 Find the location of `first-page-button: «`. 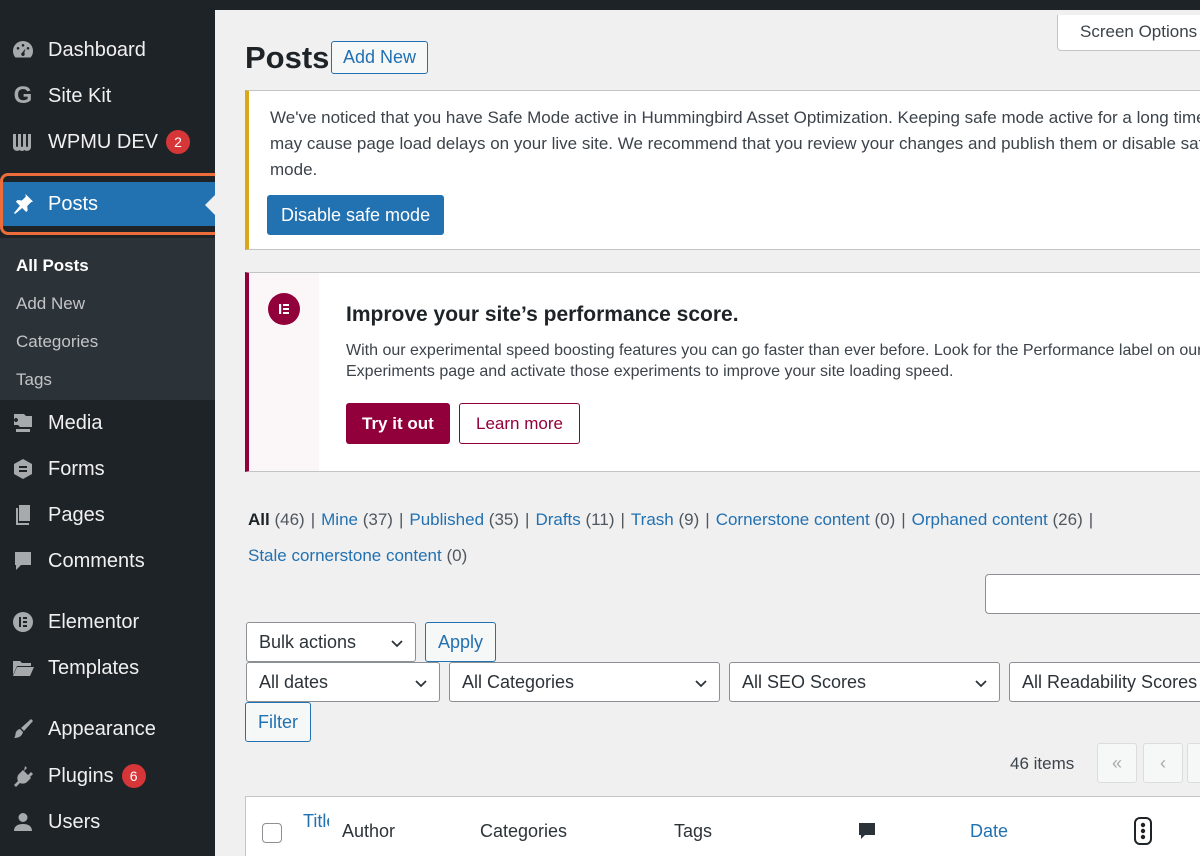

first-page-button: « is located at coordinates (1117, 763).